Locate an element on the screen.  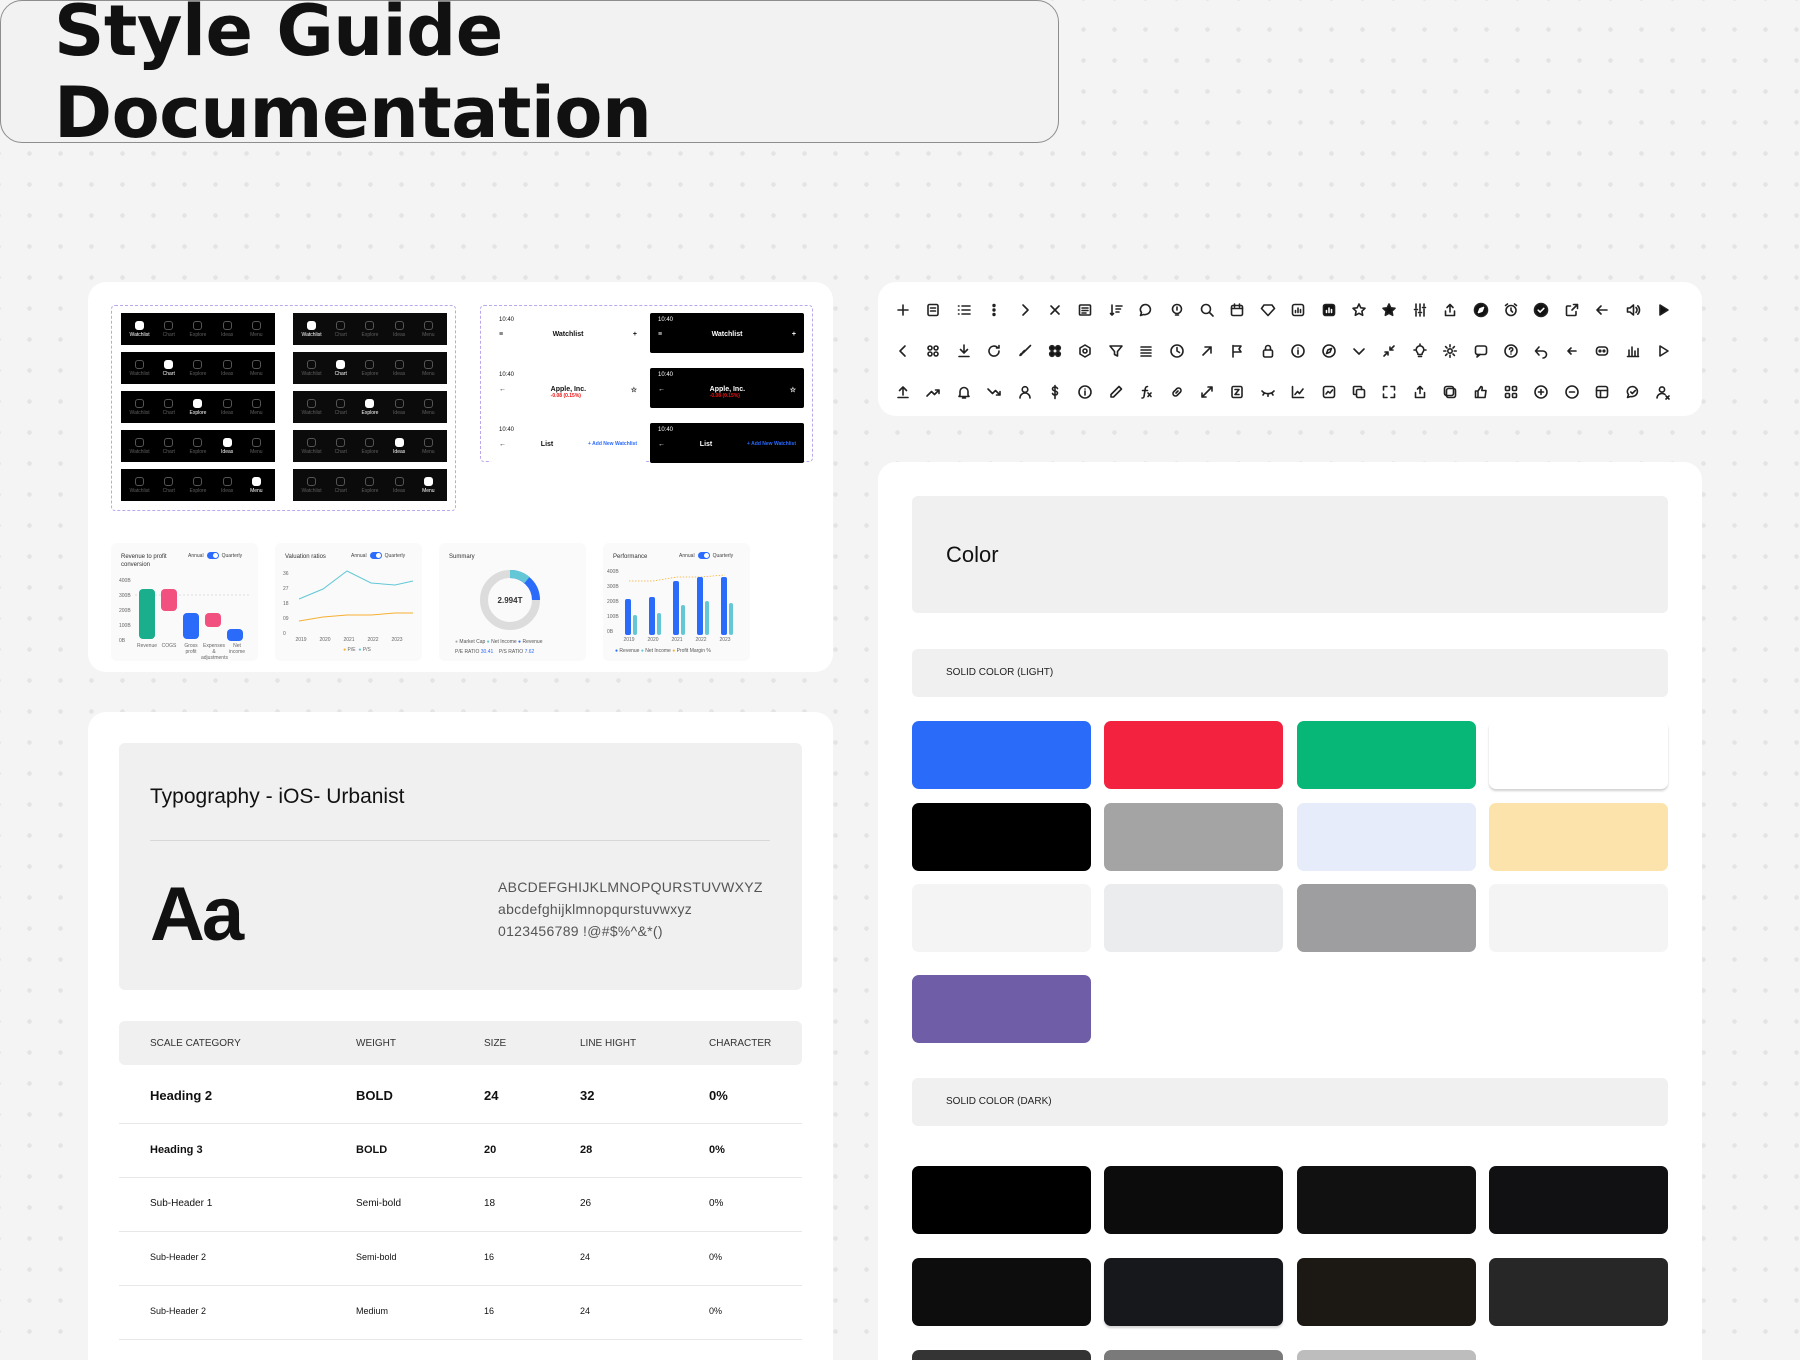
back-icon is located at coordinates (1541, 351).